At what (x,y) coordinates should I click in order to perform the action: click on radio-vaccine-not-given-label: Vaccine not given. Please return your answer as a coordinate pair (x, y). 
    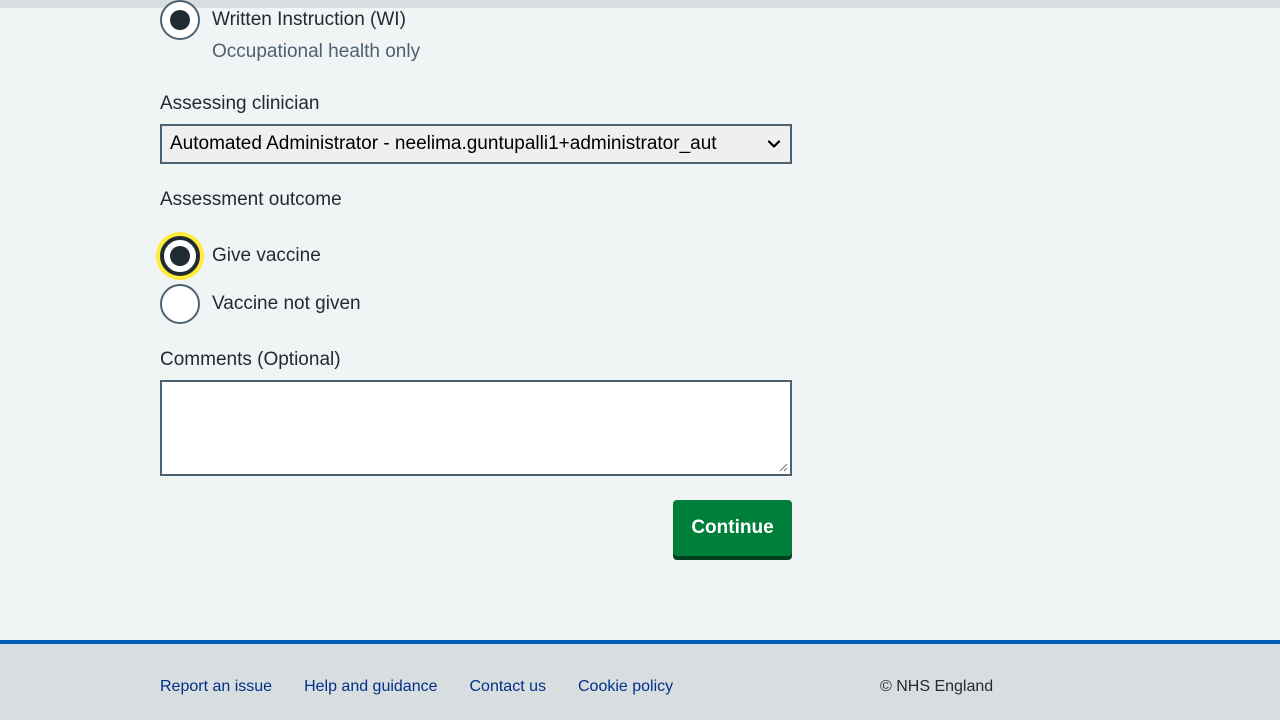
    Looking at the image, I should click on (286, 303).